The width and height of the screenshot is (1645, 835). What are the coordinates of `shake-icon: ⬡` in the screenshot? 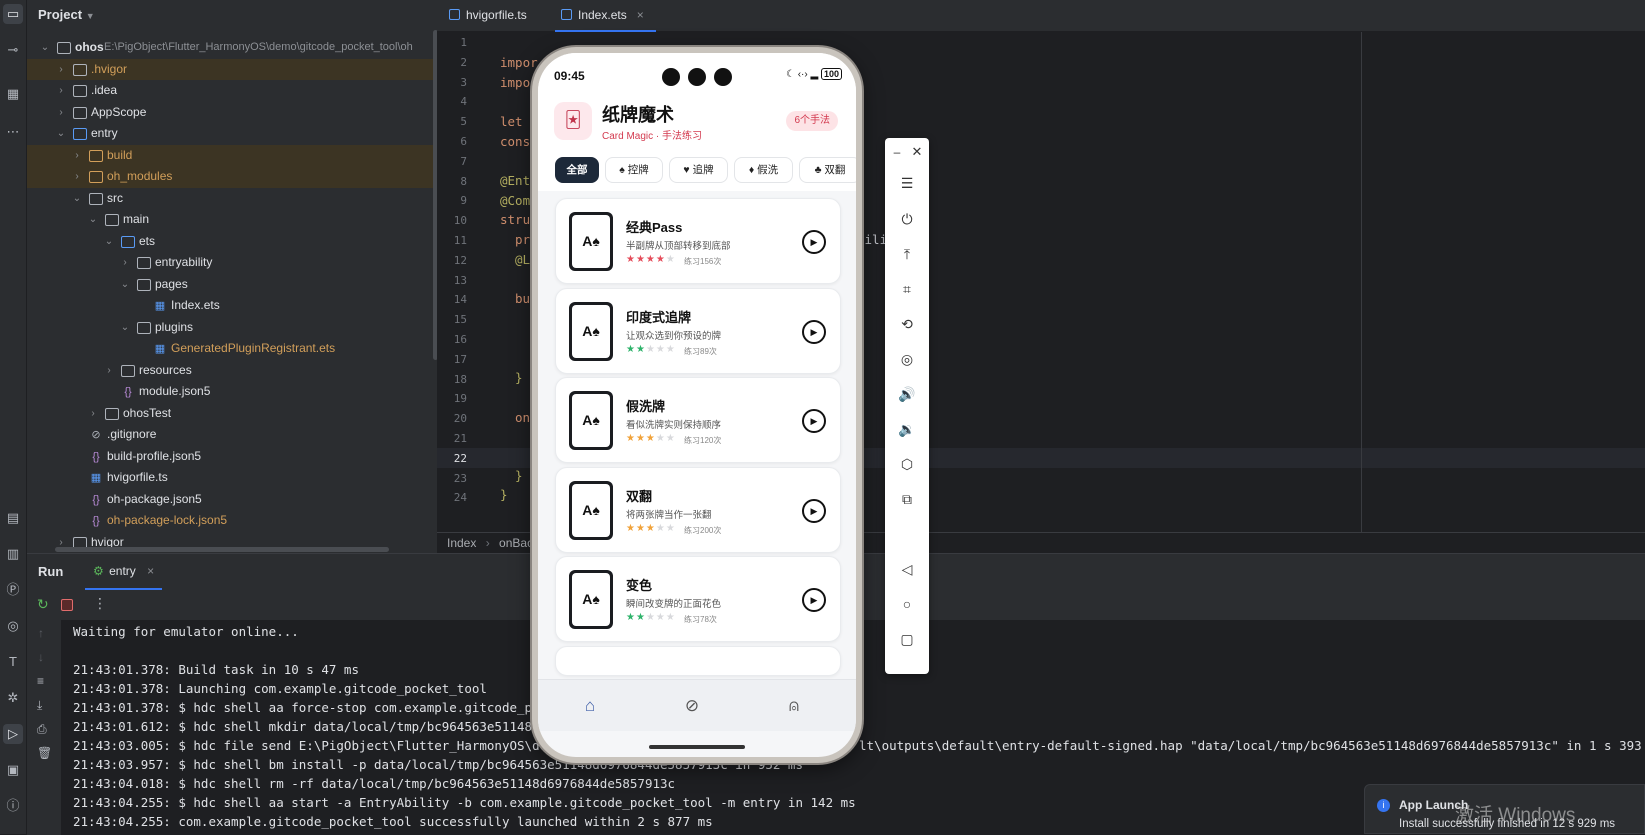 It's located at (907, 464).